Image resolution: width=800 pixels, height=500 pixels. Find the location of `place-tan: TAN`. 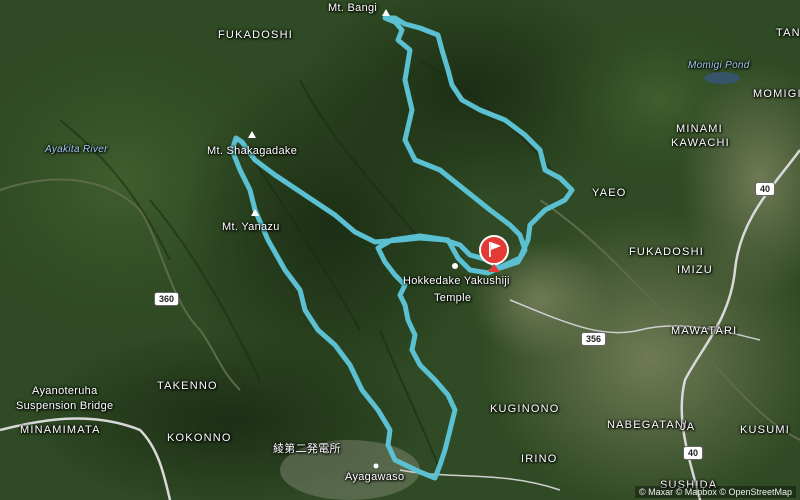

place-tan: TAN is located at coordinates (788, 33).